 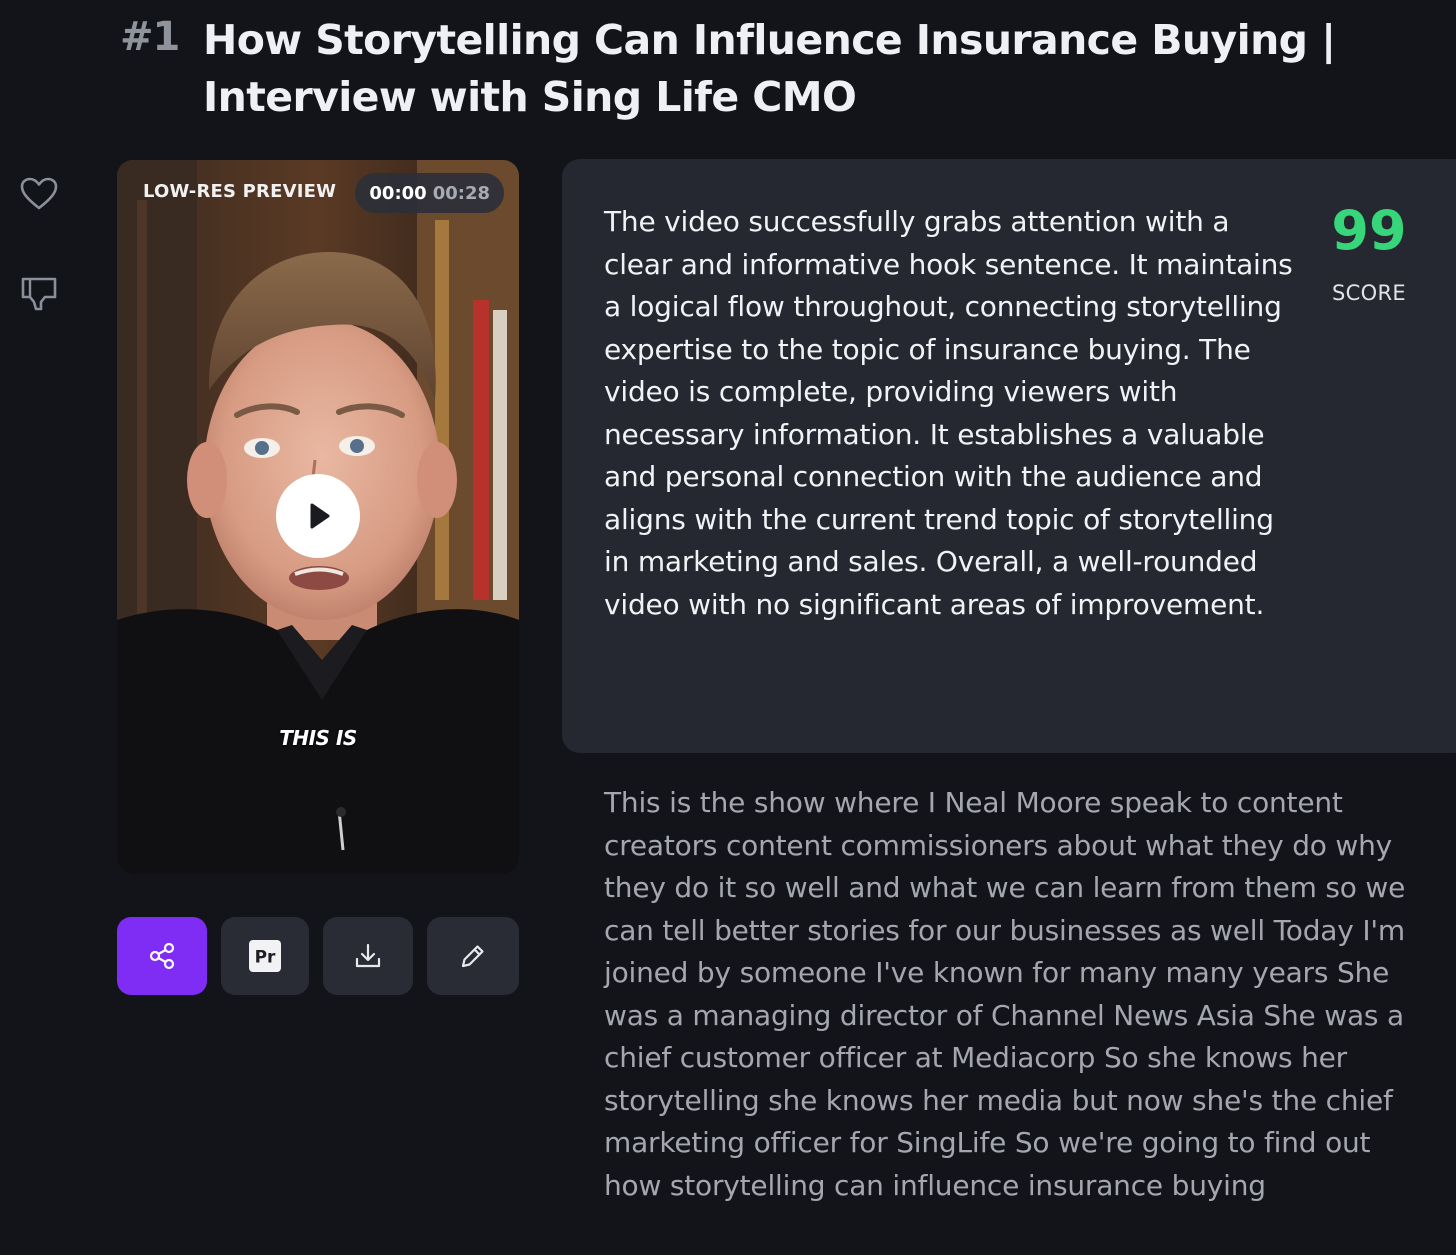 I want to click on premiere-pro-button: Pr, so click(x=265, y=956).